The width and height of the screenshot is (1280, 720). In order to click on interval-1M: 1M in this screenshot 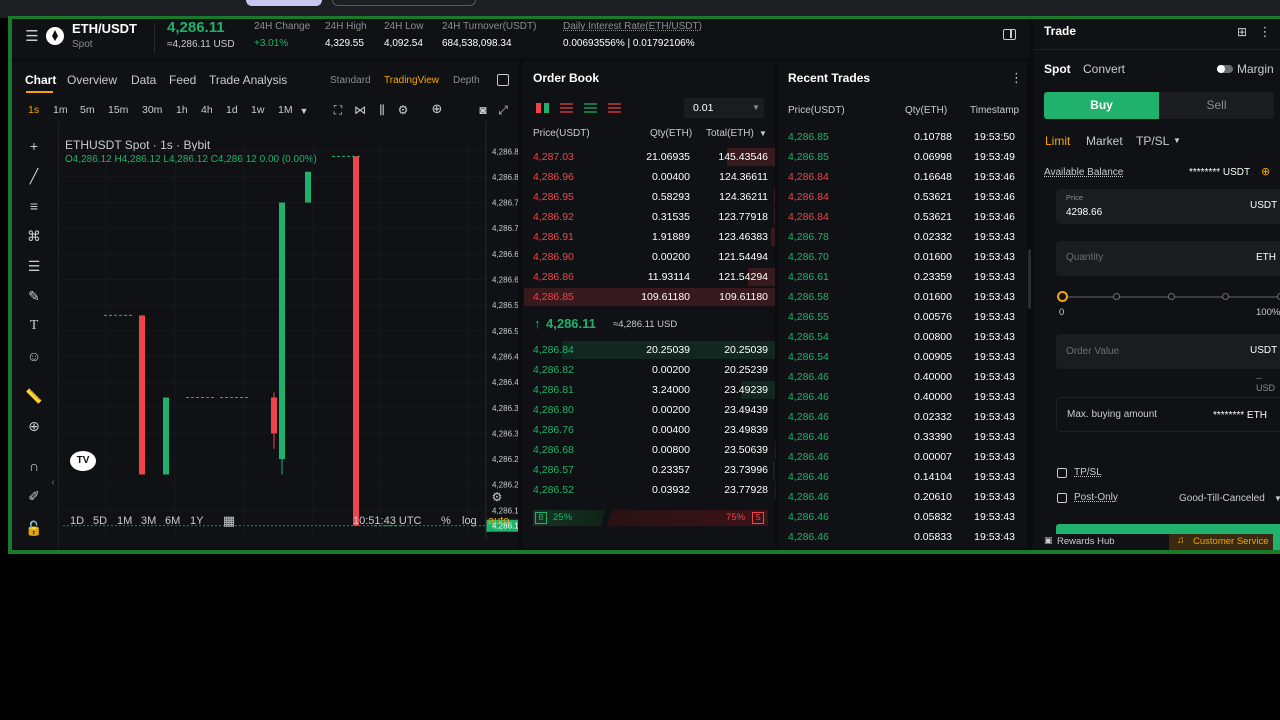, I will do `click(285, 110)`.